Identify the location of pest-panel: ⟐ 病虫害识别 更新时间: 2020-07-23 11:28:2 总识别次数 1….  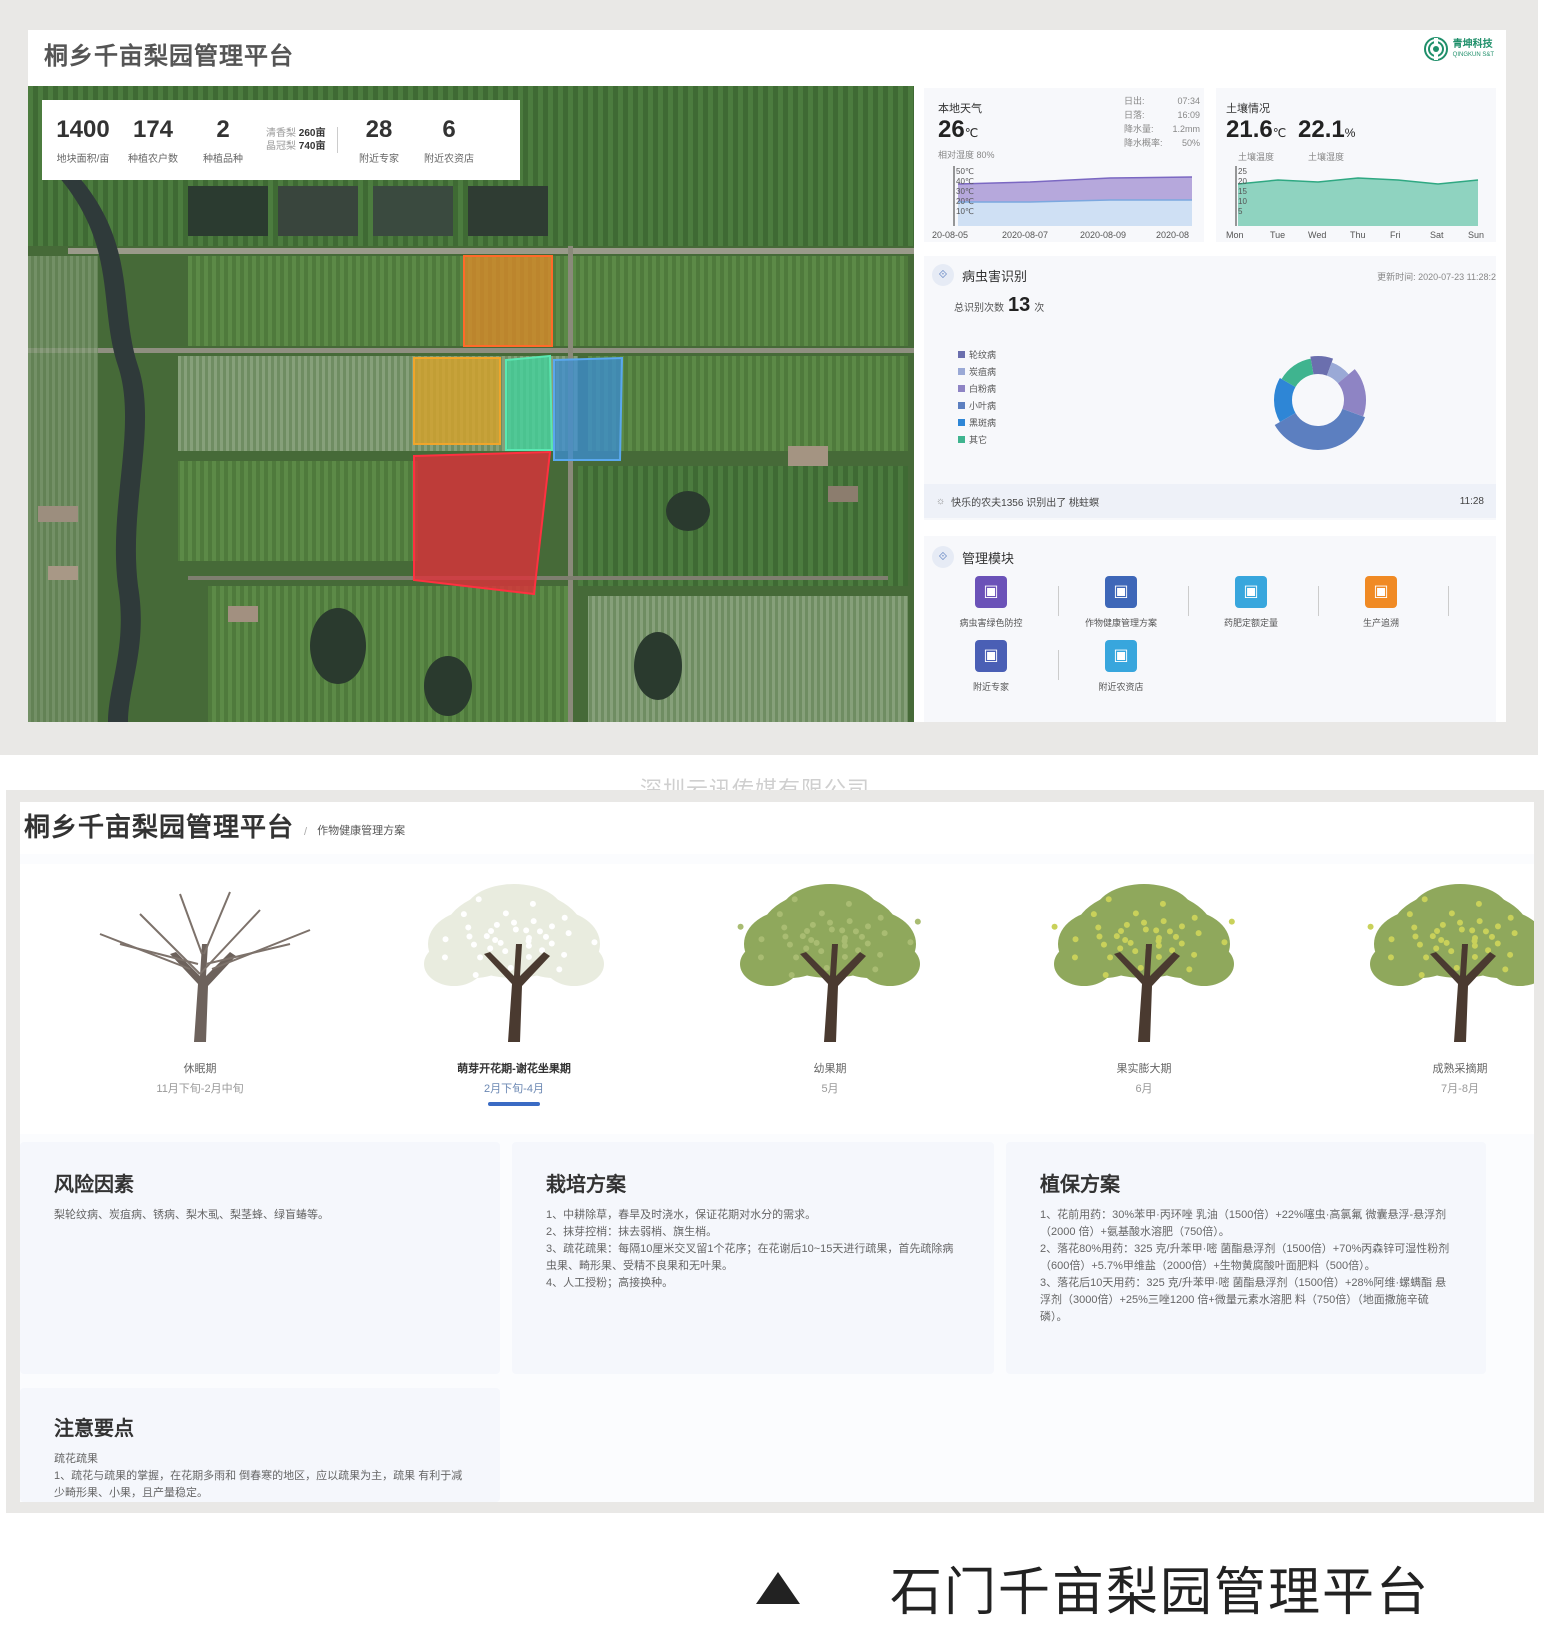
(1210, 388).